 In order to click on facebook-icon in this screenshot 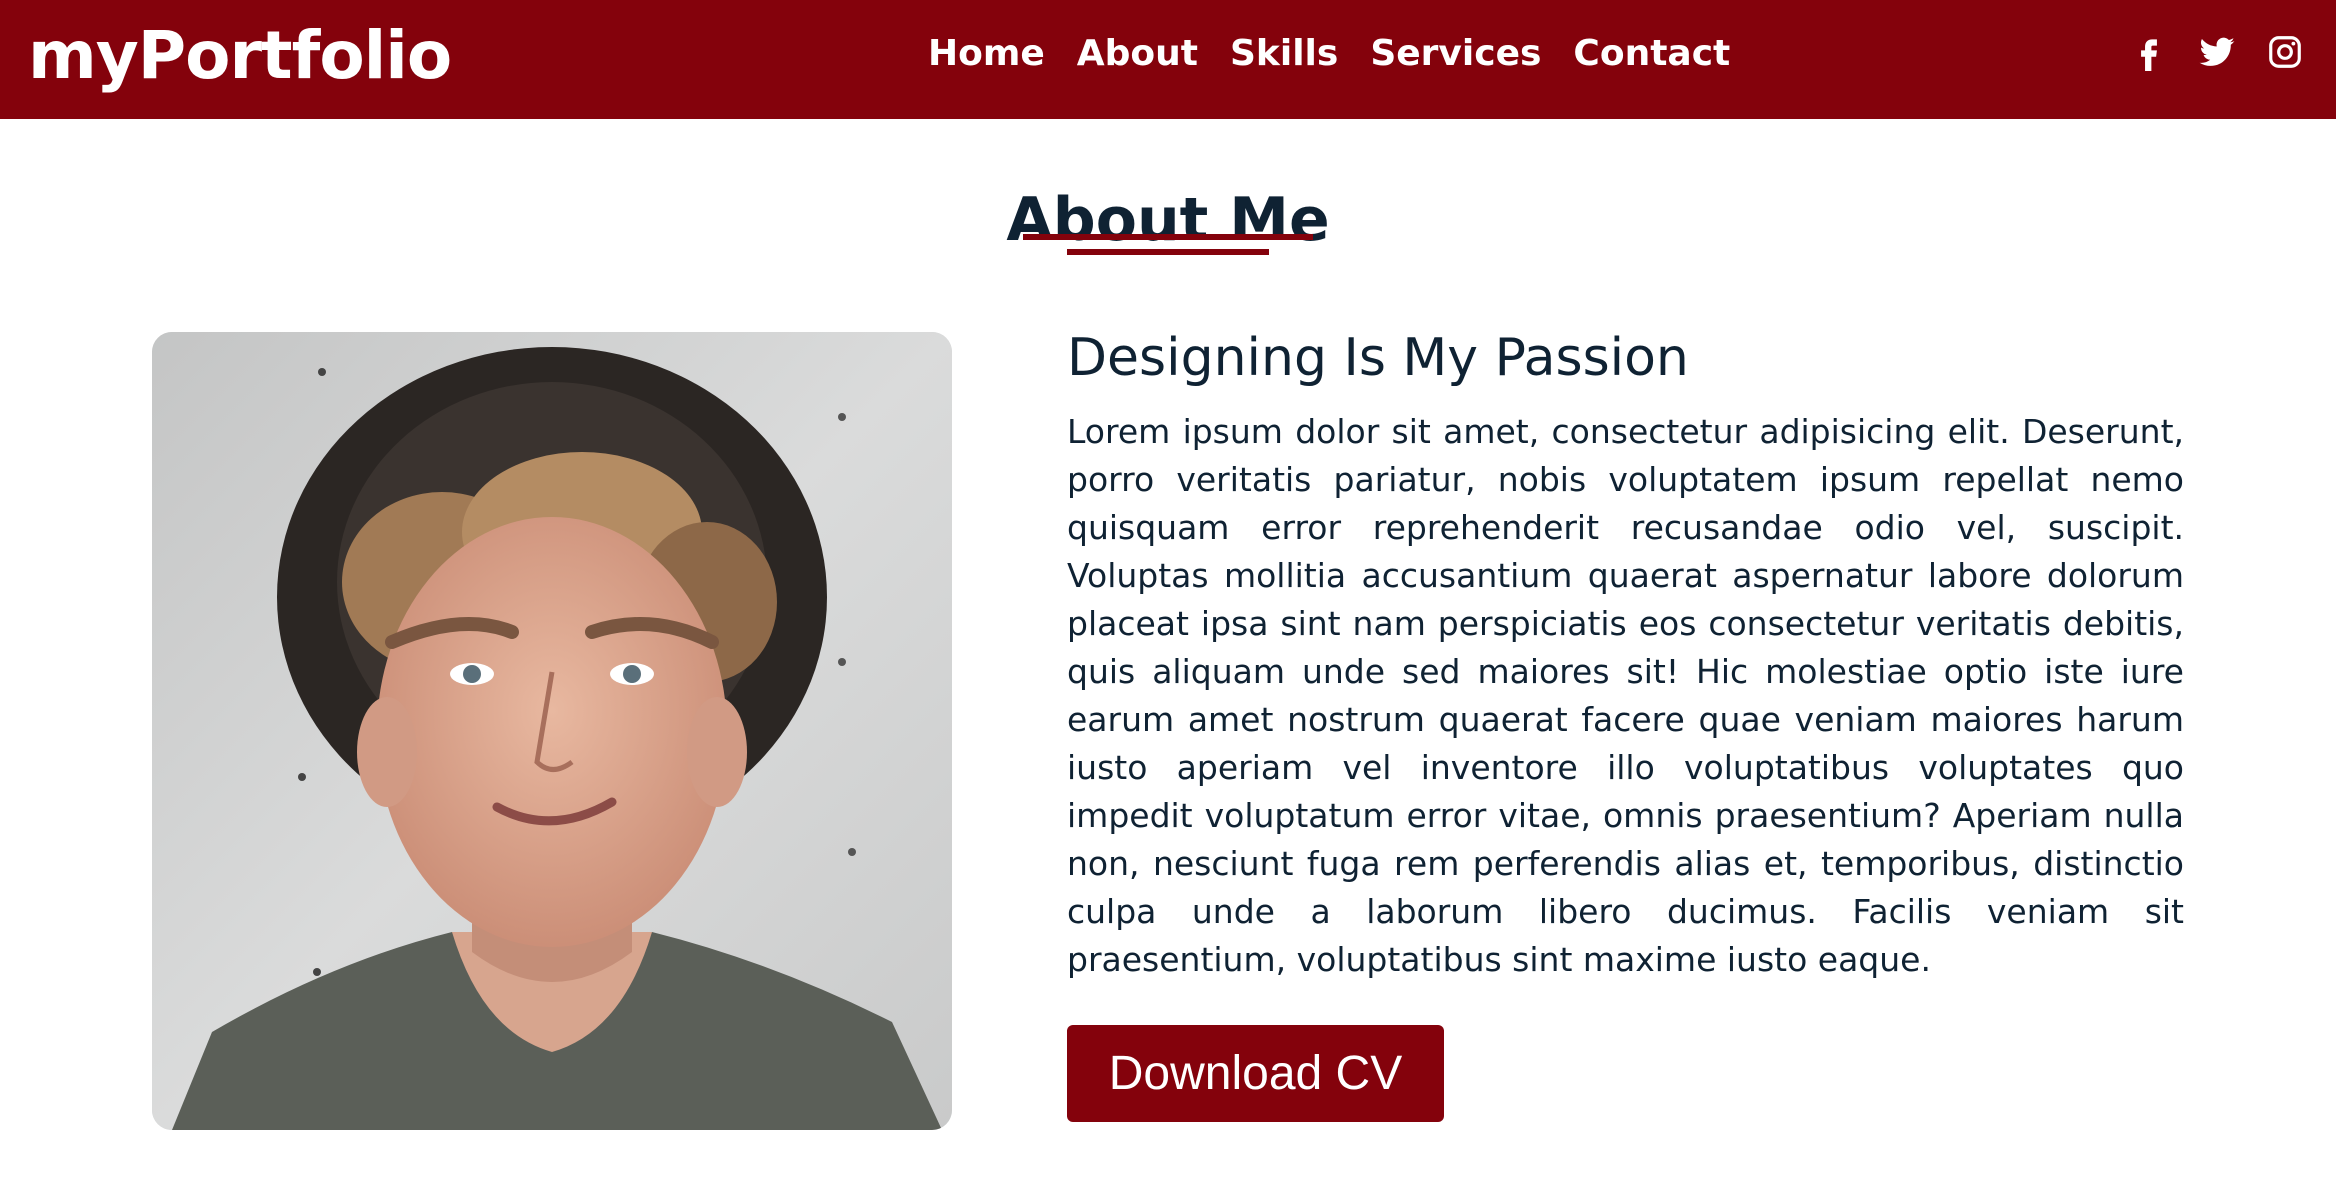, I will do `click(2149, 52)`.